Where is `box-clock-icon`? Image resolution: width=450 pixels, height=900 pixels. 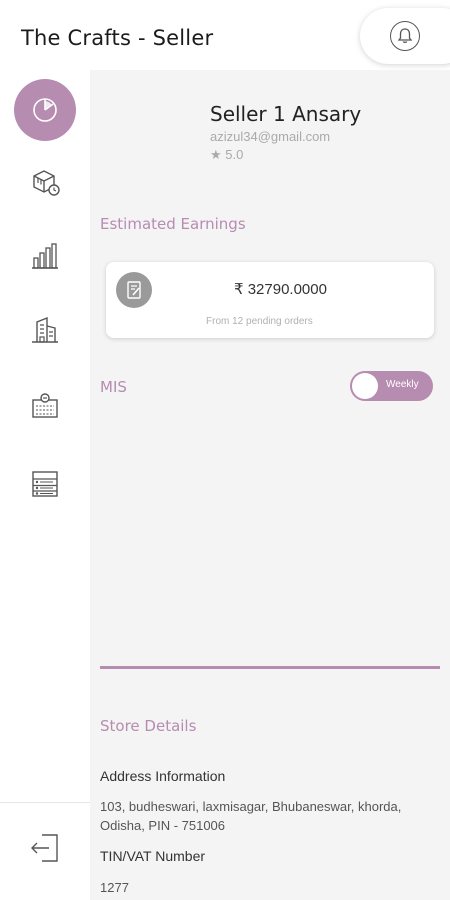
box-clock-icon is located at coordinates (45, 184).